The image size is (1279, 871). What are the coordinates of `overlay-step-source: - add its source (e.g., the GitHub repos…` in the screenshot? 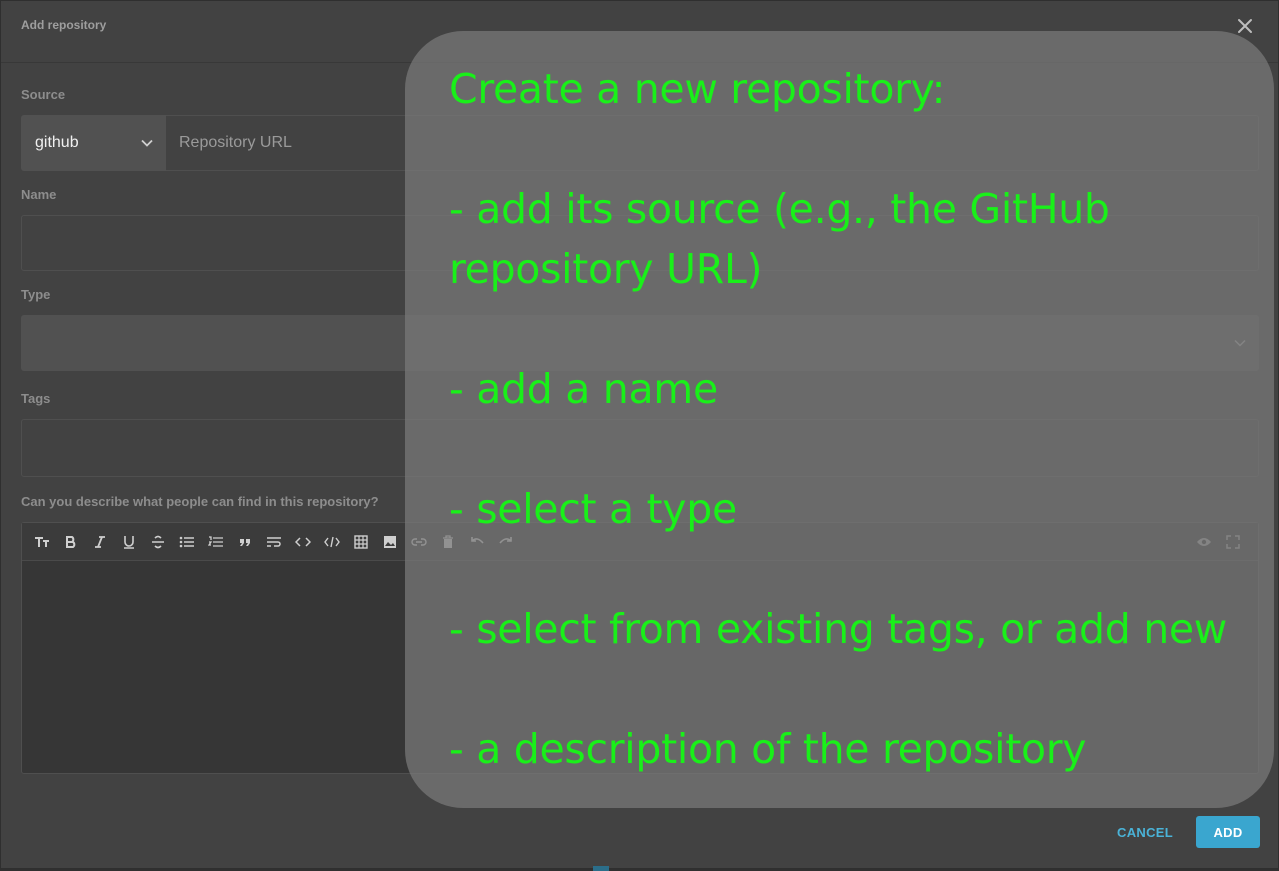 It's located at (779, 239).